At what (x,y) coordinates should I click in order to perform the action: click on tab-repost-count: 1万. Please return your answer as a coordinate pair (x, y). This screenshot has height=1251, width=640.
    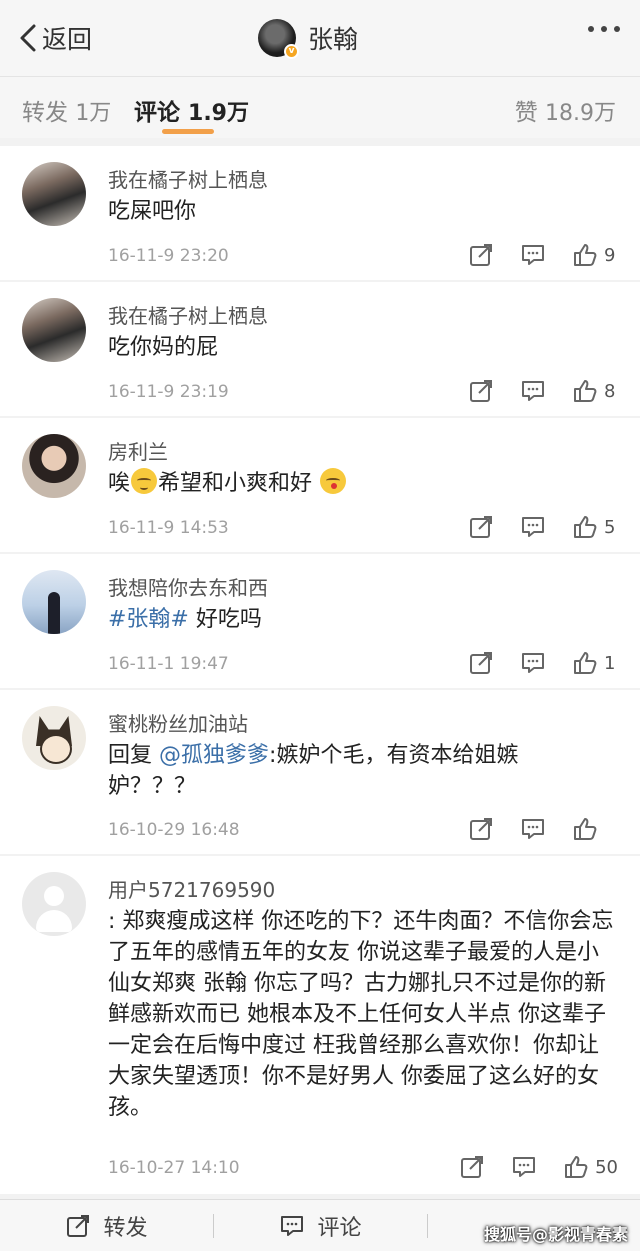
    Looking at the image, I should click on (93, 113).